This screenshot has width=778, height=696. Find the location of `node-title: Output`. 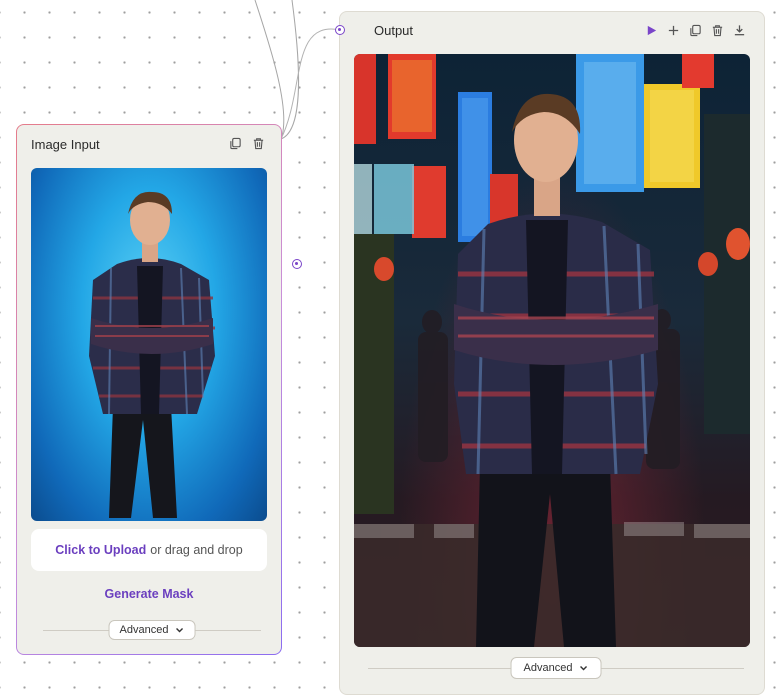

node-title: Output is located at coordinates (394, 30).